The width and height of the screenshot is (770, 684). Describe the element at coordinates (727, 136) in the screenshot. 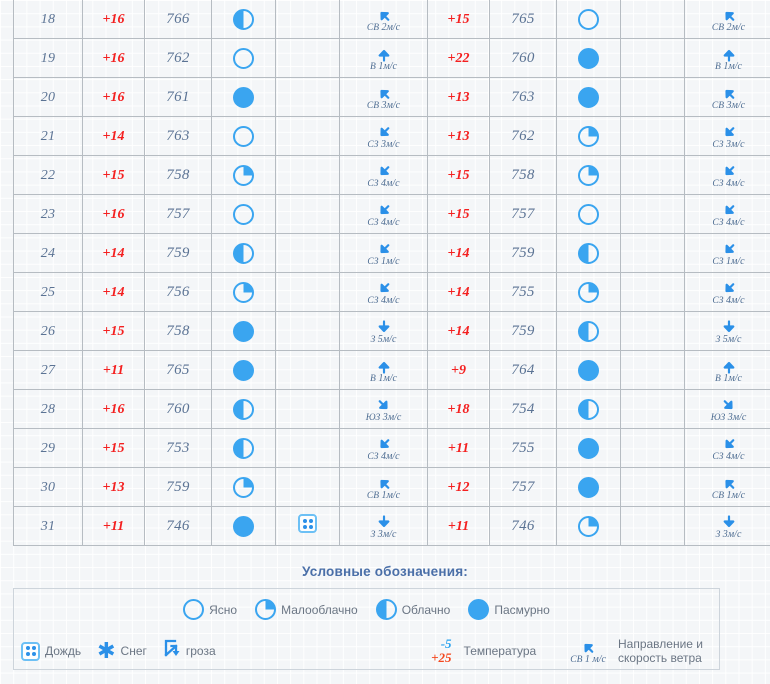

I see `cell-night-wind: СЗ 3м/с` at that location.